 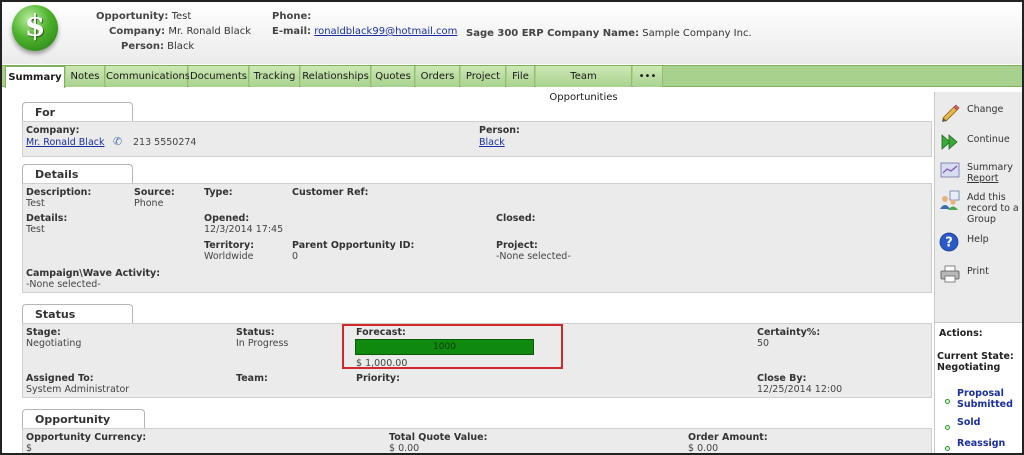 I want to click on details-customer-ref-label: Customer Ref:, so click(x=330, y=192).